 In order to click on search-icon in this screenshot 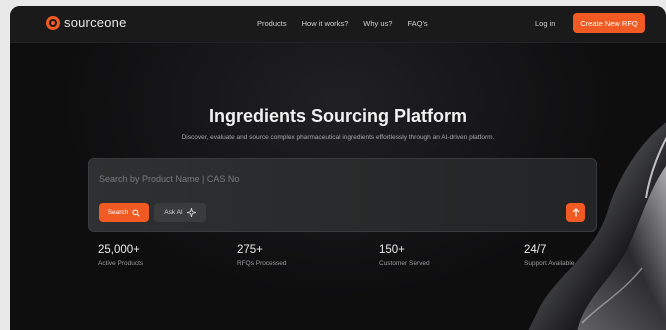, I will do `click(136, 212)`.